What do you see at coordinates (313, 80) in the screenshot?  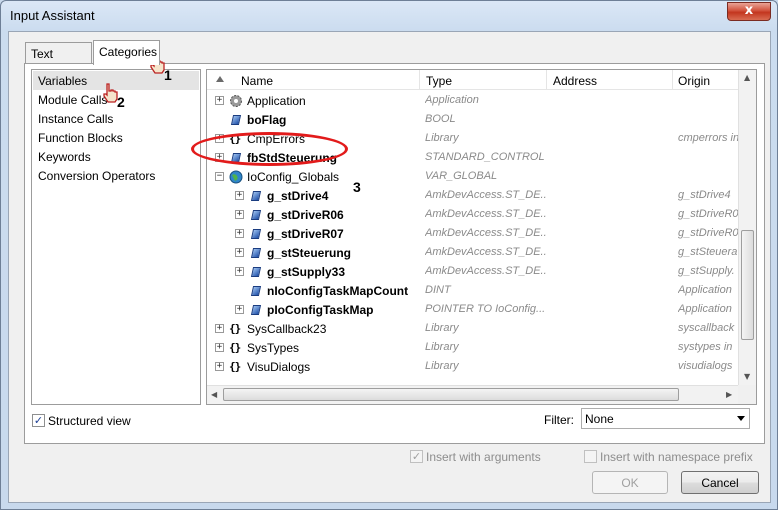 I see `column-header-name: Name` at bounding box center [313, 80].